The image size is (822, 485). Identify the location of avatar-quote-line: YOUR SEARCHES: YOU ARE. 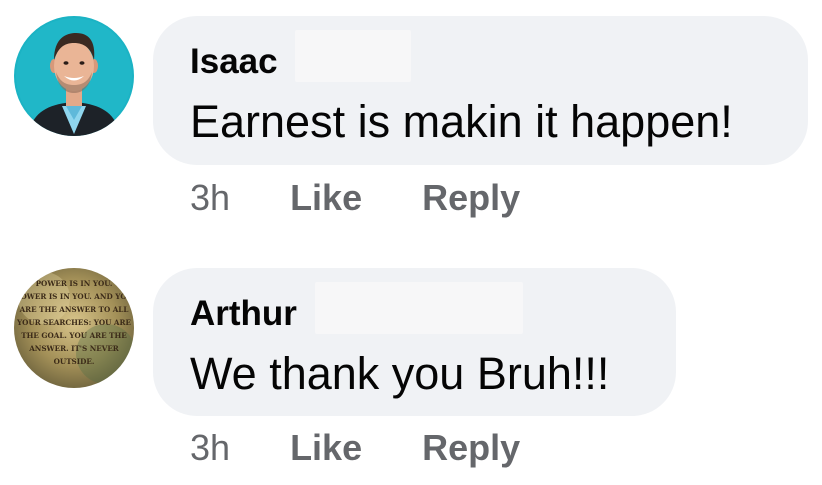
(73, 322).